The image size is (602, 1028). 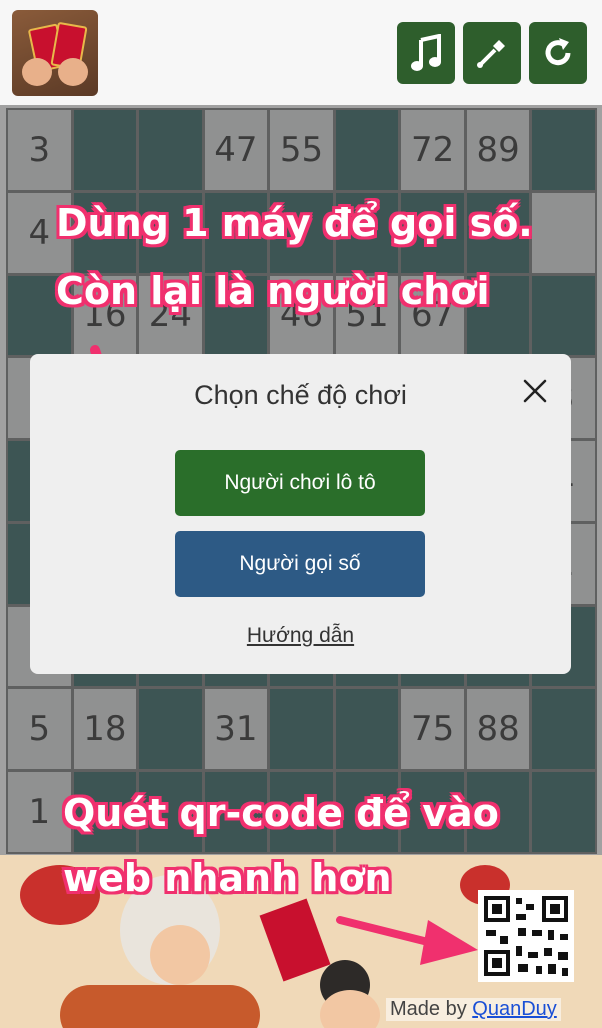 I want to click on made-by-label: Made by, so click(x=431, y=1009).